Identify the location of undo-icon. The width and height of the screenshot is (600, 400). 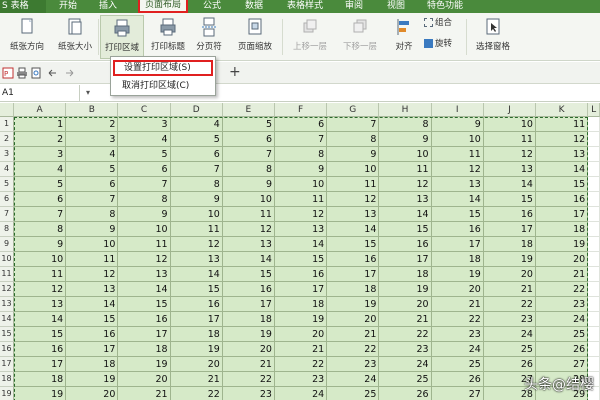
(52, 73).